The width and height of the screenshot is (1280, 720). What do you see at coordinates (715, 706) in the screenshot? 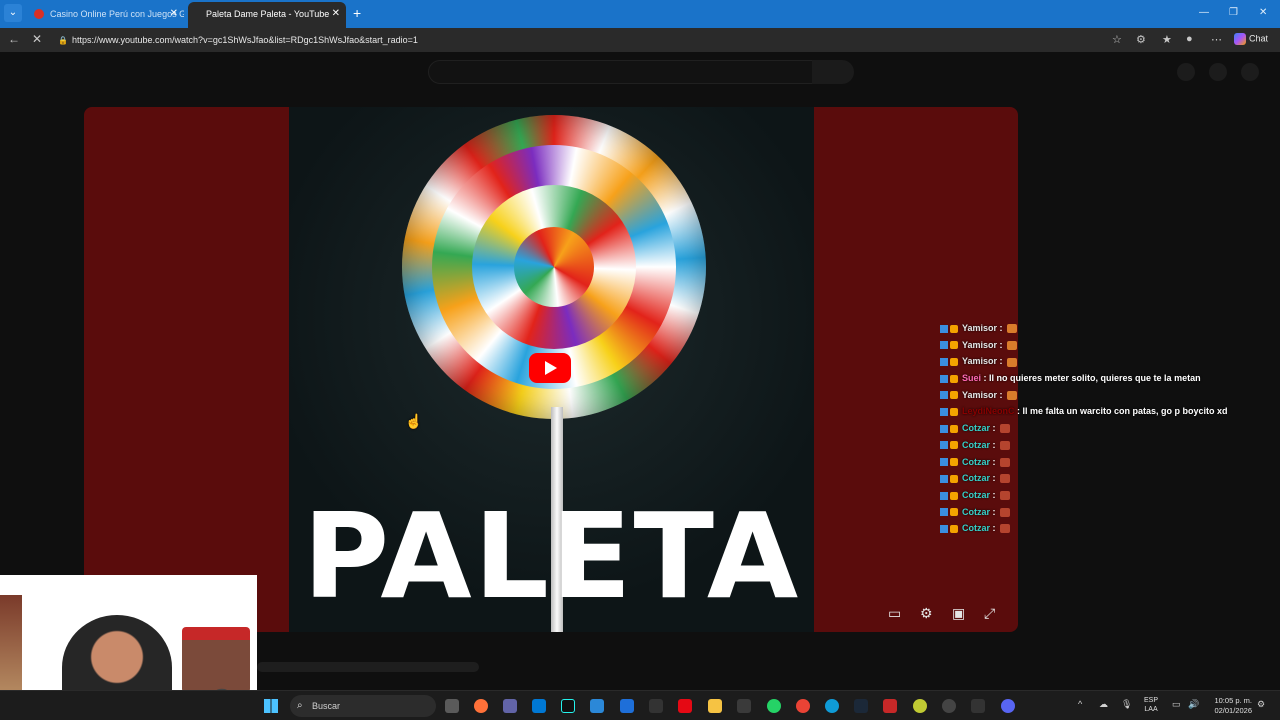
I see `file-explorer-icon` at bounding box center [715, 706].